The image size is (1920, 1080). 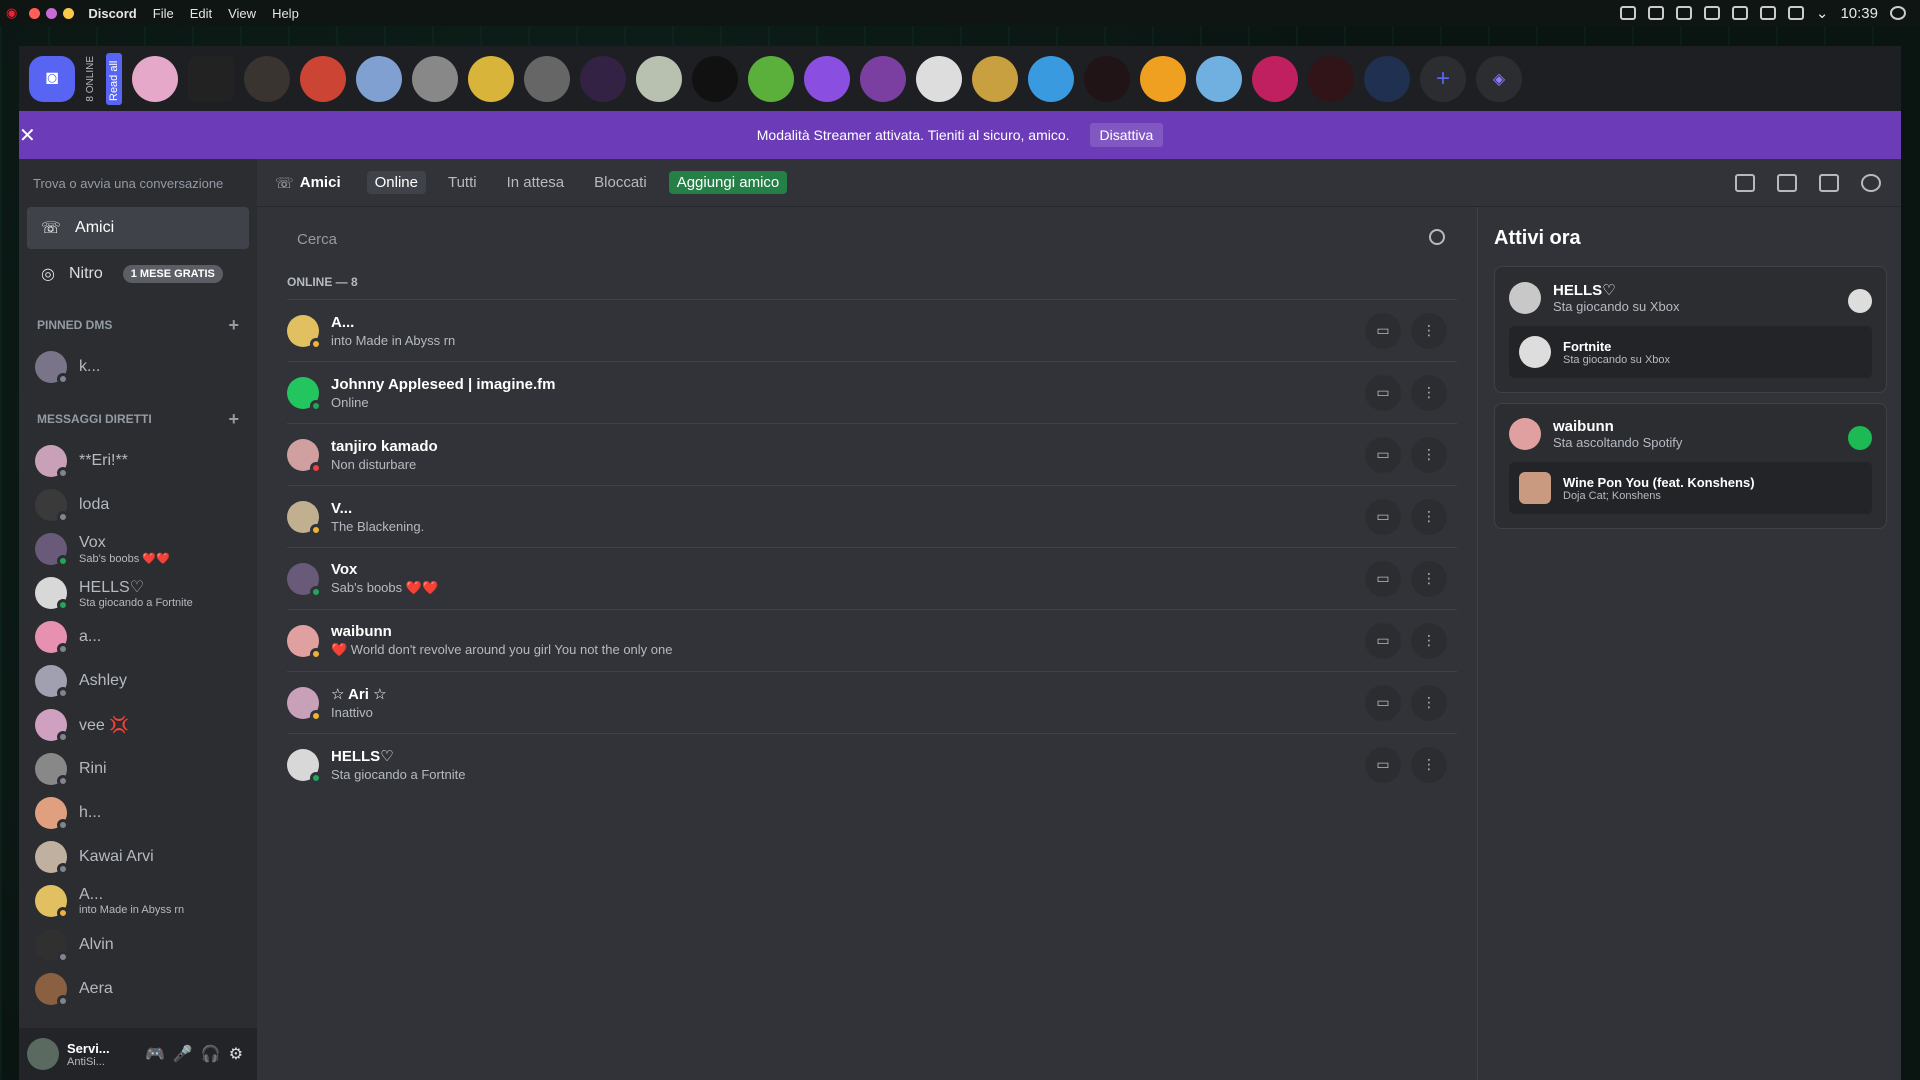 What do you see at coordinates (112, 13) in the screenshot?
I see `app-menu: Discord` at bounding box center [112, 13].